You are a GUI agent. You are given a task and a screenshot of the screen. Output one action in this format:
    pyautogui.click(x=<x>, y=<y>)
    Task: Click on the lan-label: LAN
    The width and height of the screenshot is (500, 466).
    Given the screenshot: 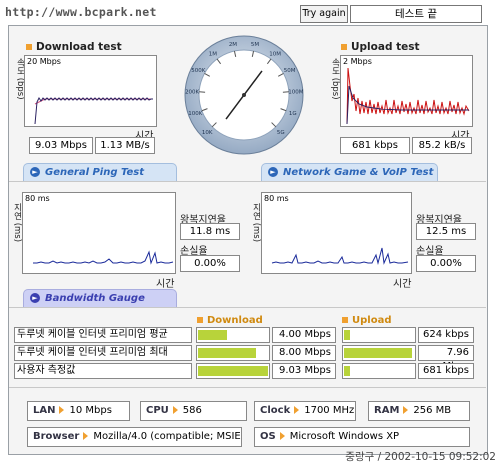 What is the action you would take?
    pyautogui.click(x=44, y=410)
    